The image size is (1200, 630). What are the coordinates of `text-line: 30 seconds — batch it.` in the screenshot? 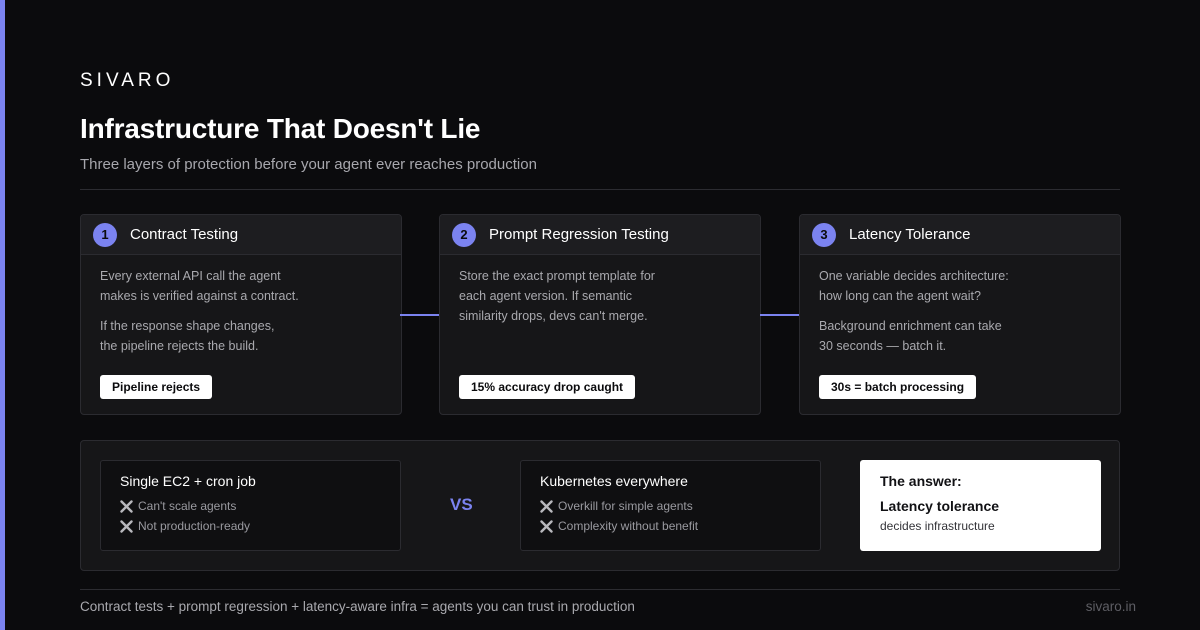 It's located at (883, 346).